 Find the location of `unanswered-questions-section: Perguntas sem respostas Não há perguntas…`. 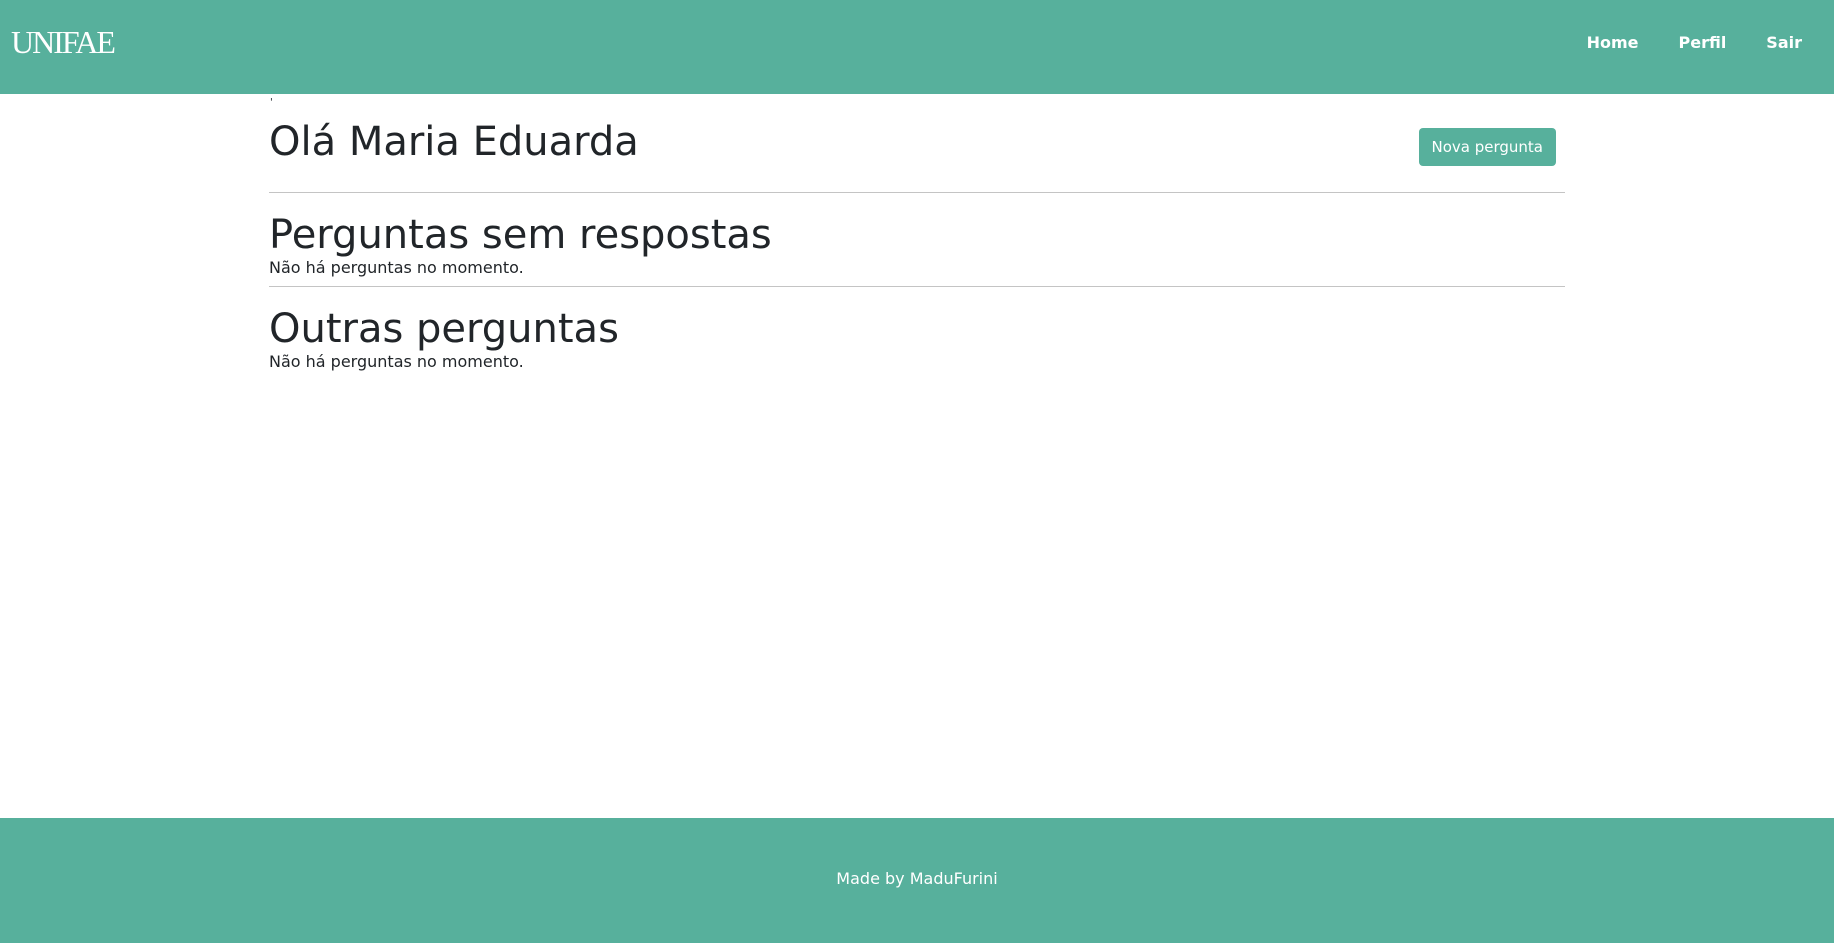

unanswered-questions-section: Perguntas sem respostas Não há perguntas… is located at coordinates (917, 239).